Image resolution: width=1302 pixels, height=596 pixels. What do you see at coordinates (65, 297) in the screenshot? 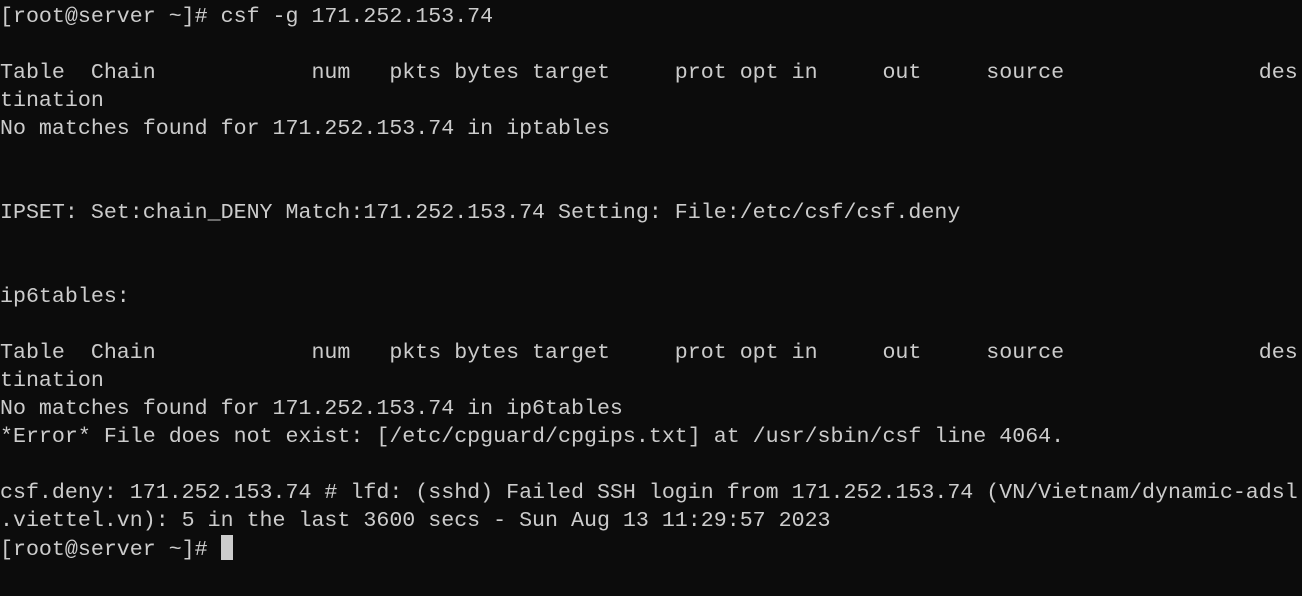
I see `terminal-line: ip6tables:` at bounding box center [65, 297].